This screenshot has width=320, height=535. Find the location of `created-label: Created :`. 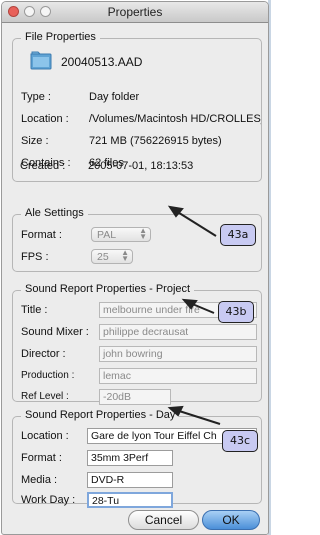

created-label: Created : is located at coordinates (43, 166).